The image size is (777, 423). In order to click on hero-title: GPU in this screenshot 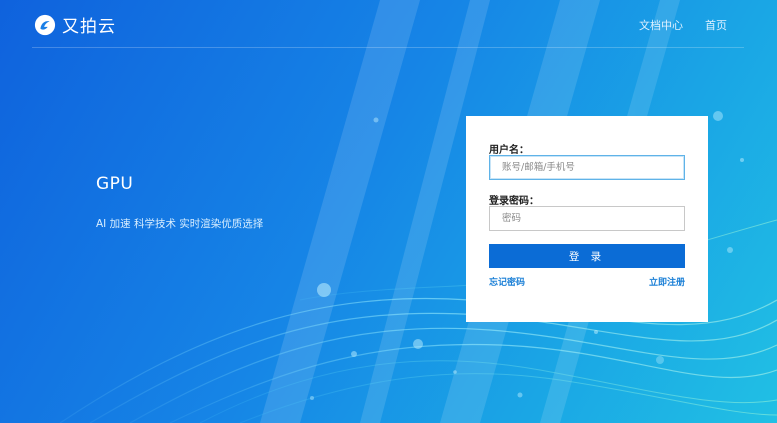, I will do `click(115, 184)`.